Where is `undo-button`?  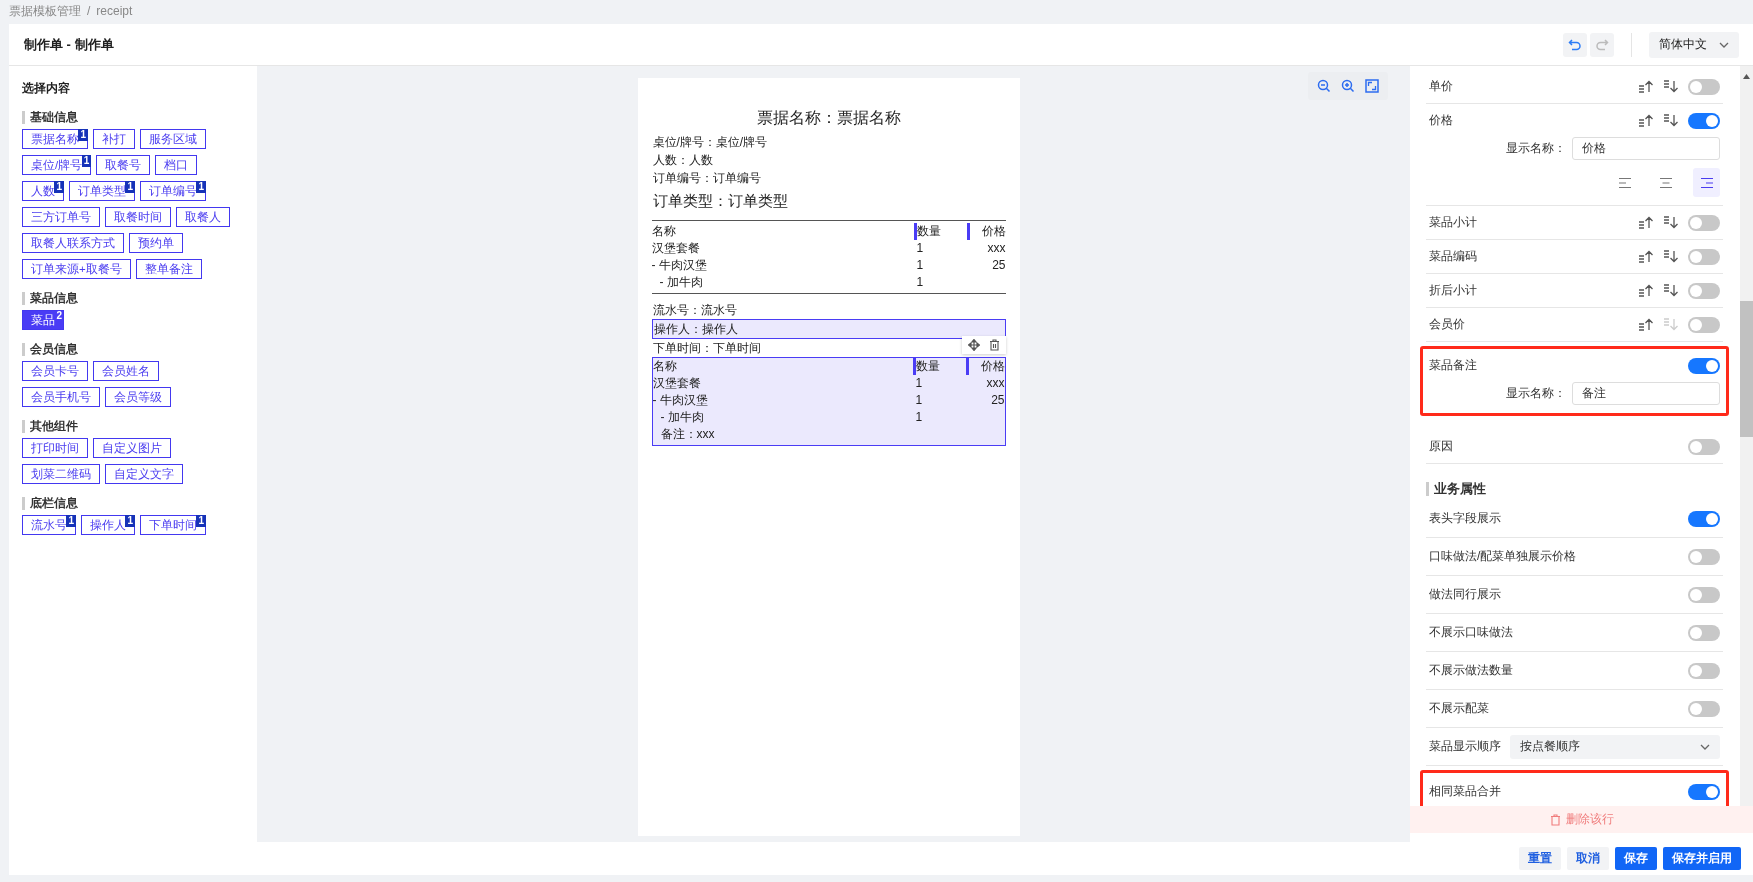 undo-button is located at coordinates (1575, 44).